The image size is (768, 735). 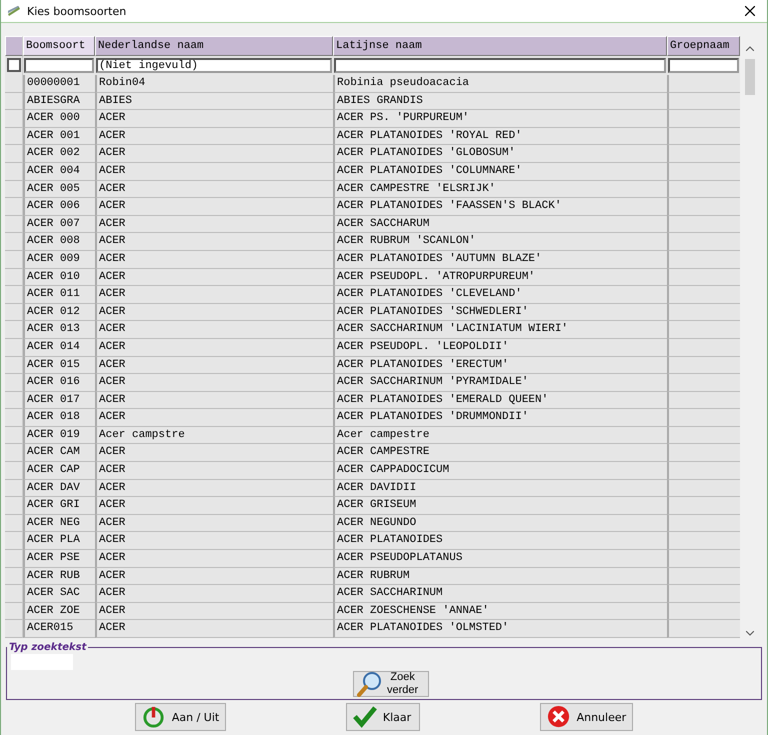 I want to click on table-cell: ACER CAM, so click(x=59, y=453).